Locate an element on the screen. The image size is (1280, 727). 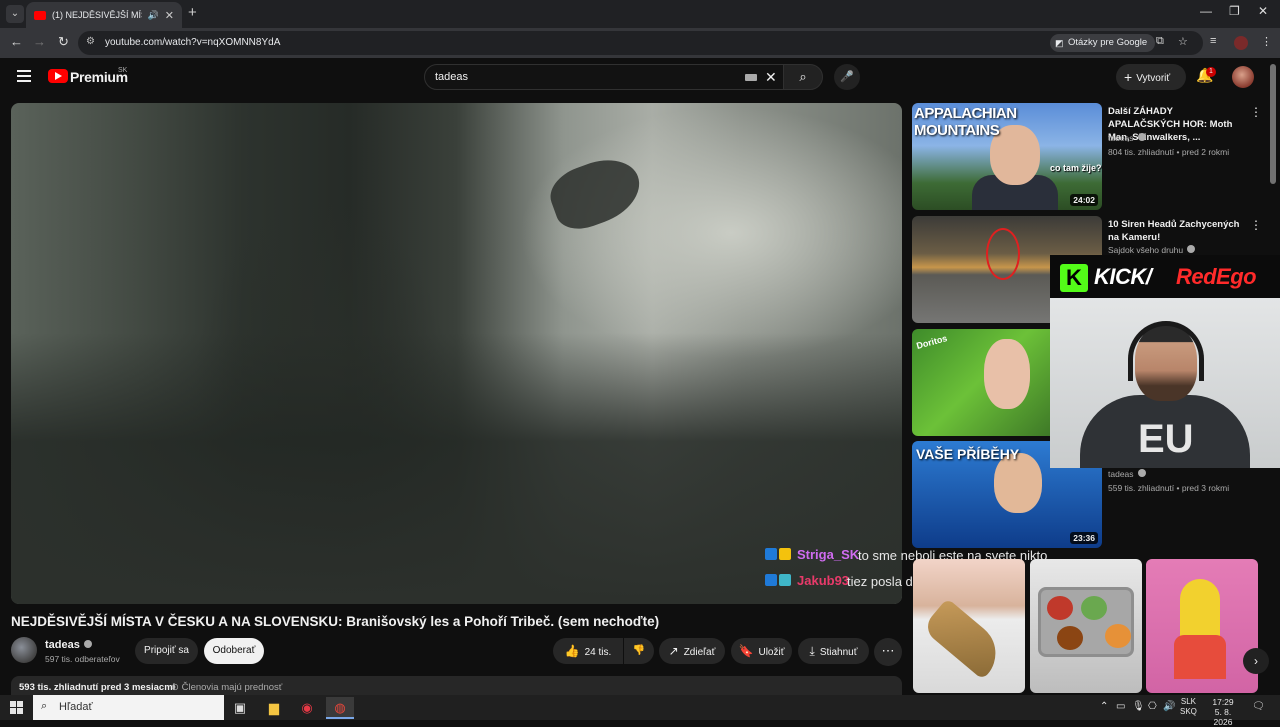
members-first-label: Členovia majú prednosť is located at coordinates (232, 687).